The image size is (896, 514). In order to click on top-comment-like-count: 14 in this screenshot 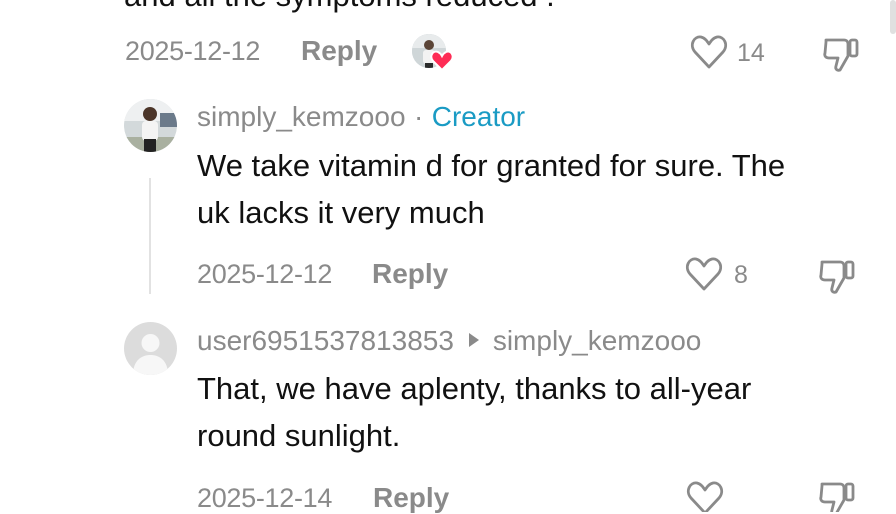, I will do `click(751, 53)`.